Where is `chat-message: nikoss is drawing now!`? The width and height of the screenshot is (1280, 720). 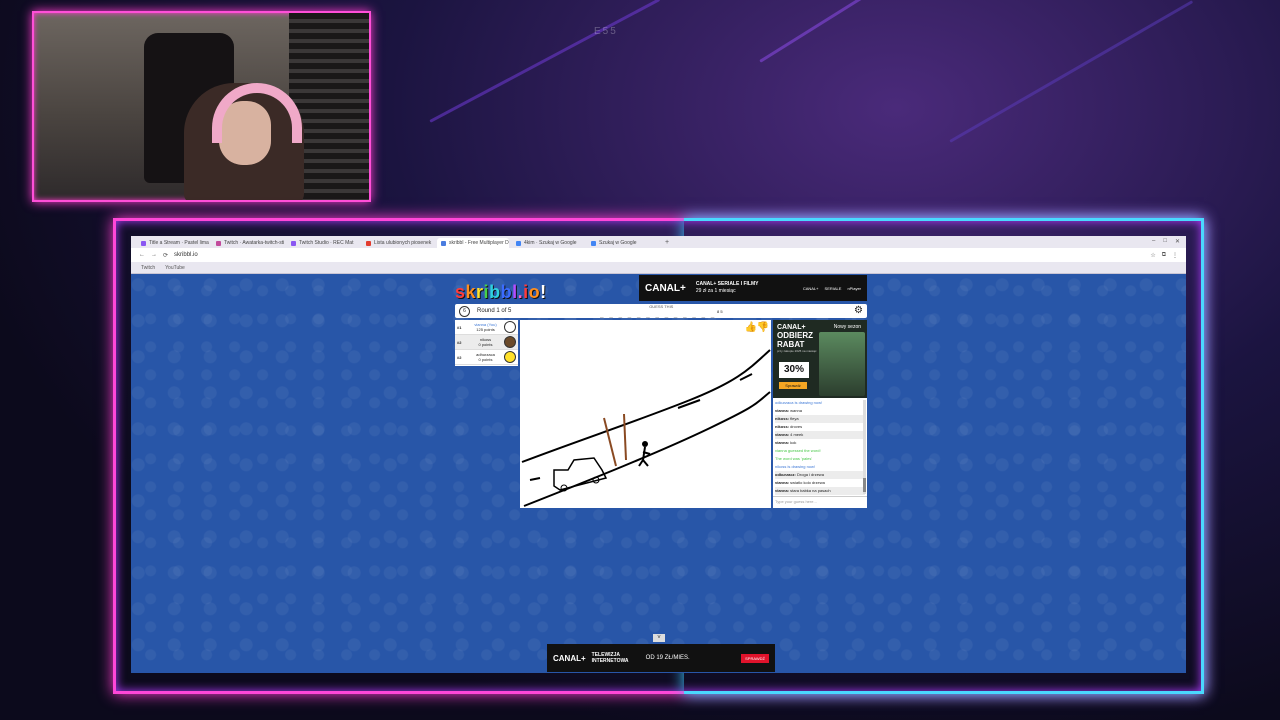
chat-message: nikoss is drawing now! is located at coordinates (820, 467).